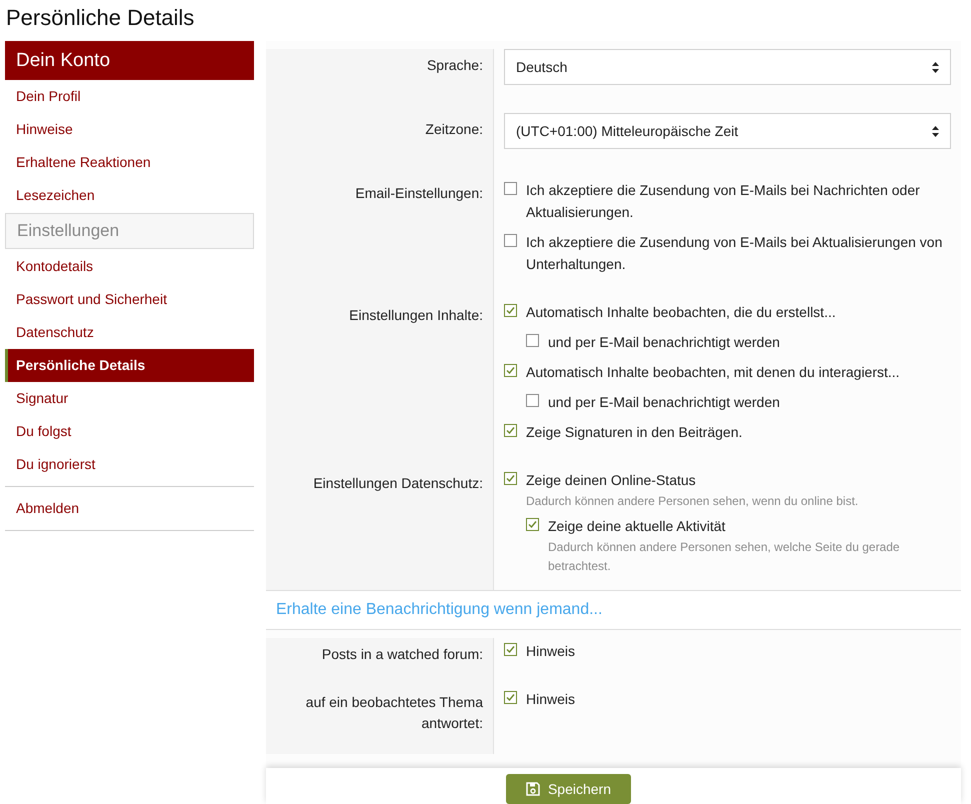 This screenshot has height=804, width=971. Describe the element at coordinates (129, 96) in the screenshot. I see `sidebar-item: Dein Profil` at that location.